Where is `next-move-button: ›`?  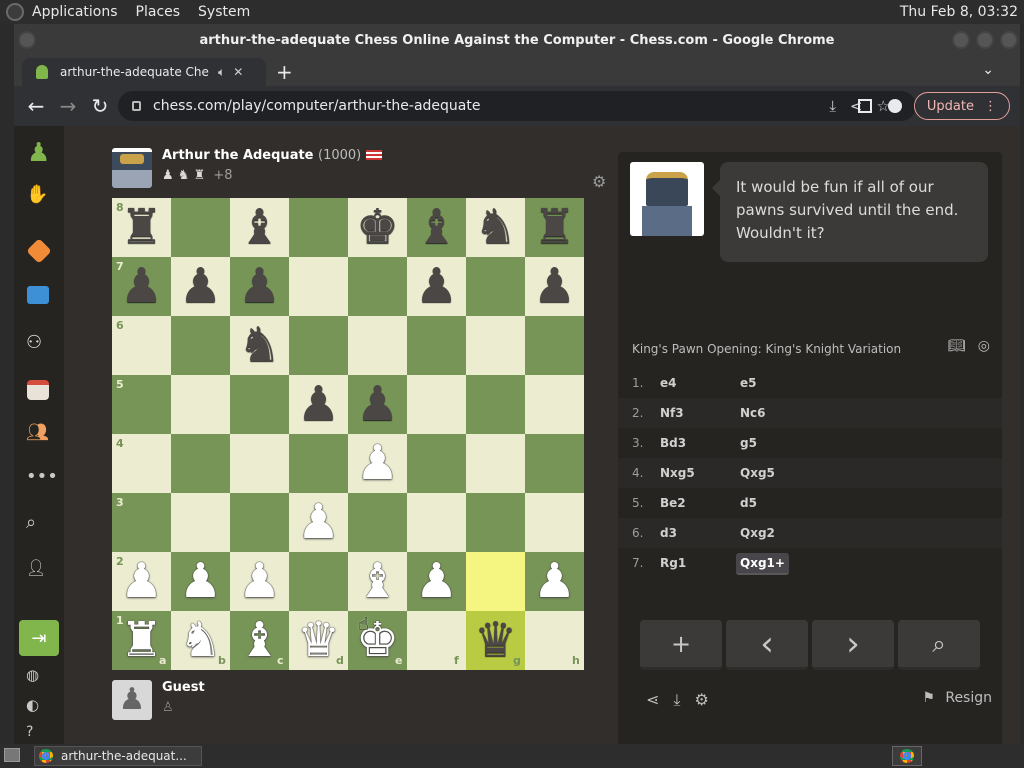
next-move-button: › is located at coordinates (853, 645).